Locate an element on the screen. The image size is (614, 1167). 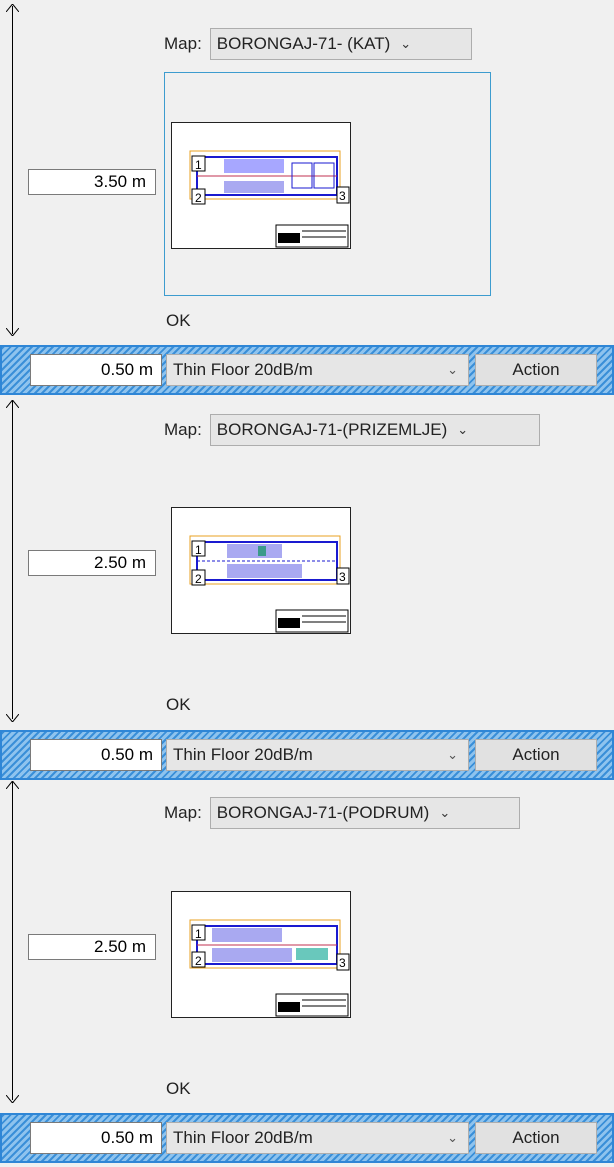
map-select-value: BORONGAJ-71-(PODRUM) is located at coordinates (323, 812).